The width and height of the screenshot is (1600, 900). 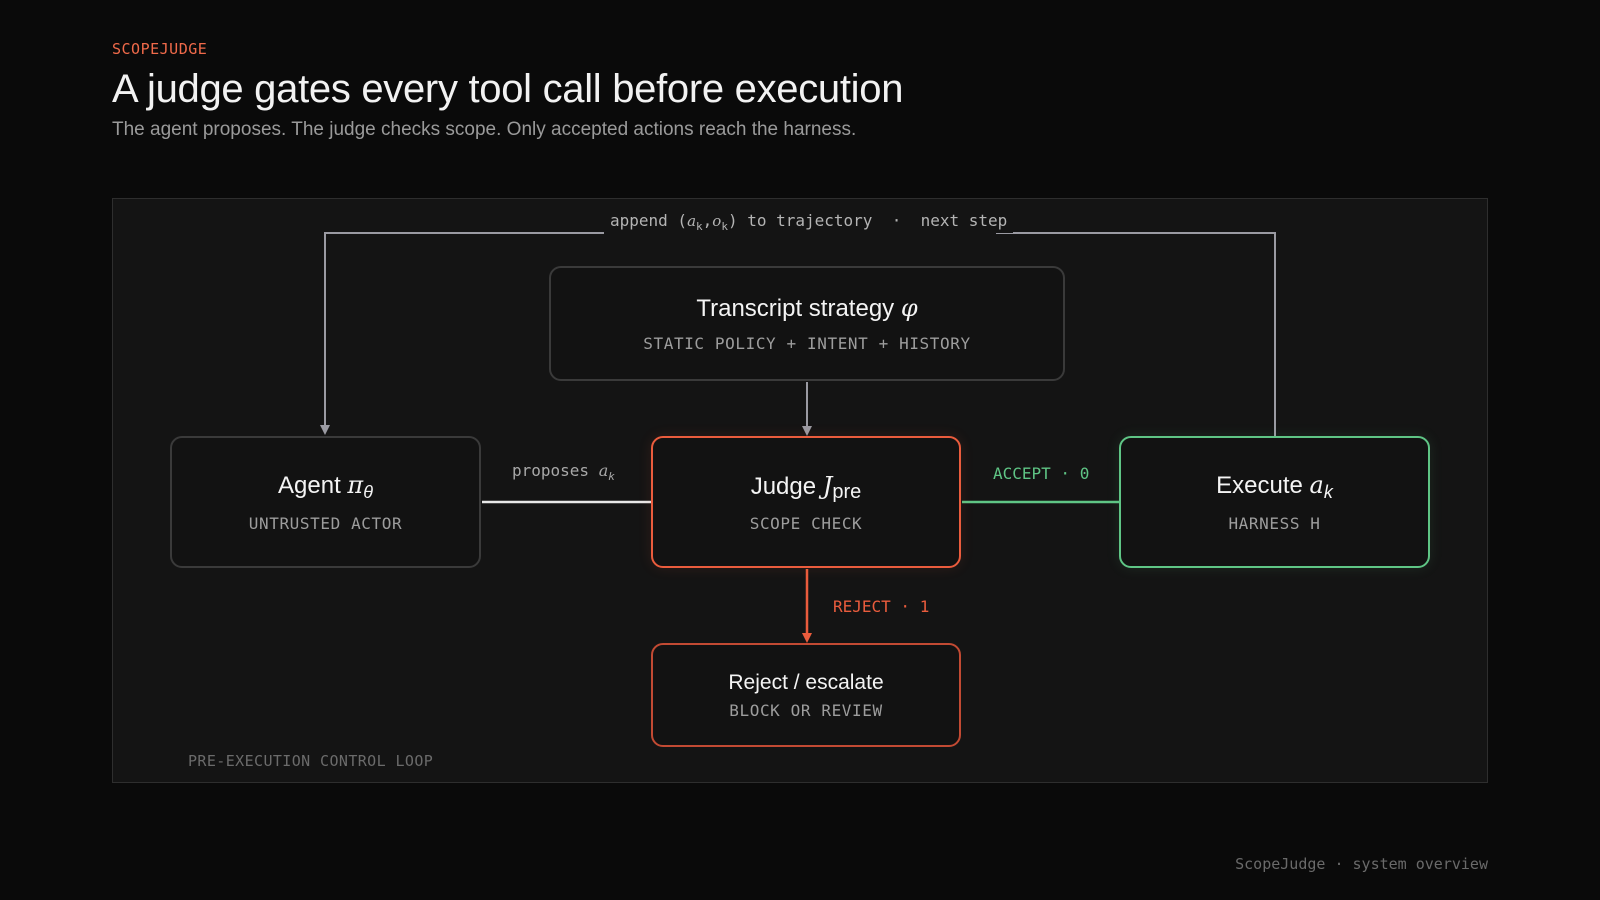 I want to click on reject-title: Reject / escalate, so click(x=806, y=682).